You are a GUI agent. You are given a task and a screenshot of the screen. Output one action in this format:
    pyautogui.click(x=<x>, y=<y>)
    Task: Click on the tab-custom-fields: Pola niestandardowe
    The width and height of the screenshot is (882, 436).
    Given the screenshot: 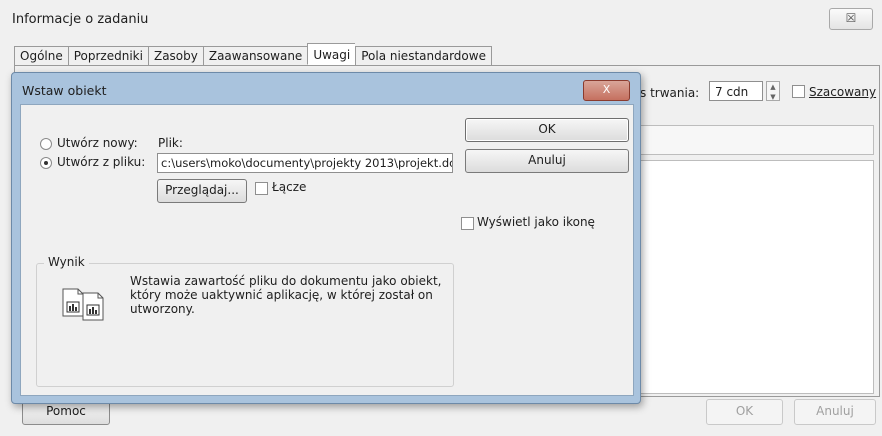 What is the action you would take?
    pyautogui.click(x=423, y=55)
    